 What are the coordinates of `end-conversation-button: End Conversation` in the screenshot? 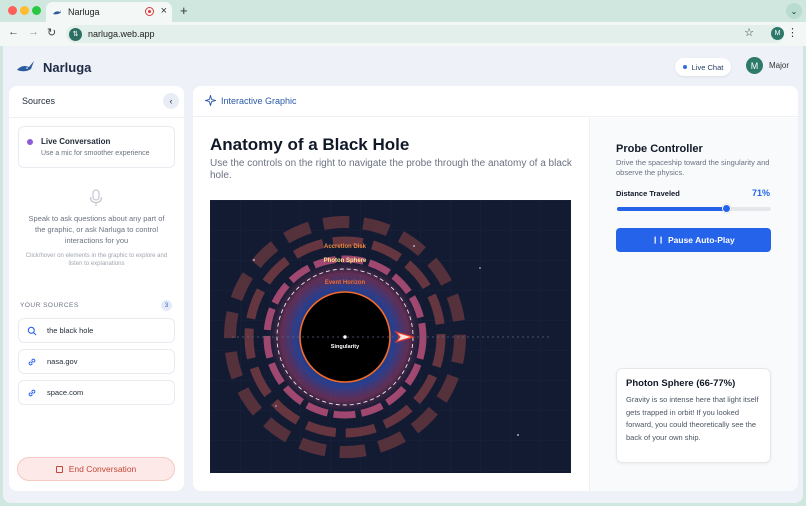 It's located at (96, 469).